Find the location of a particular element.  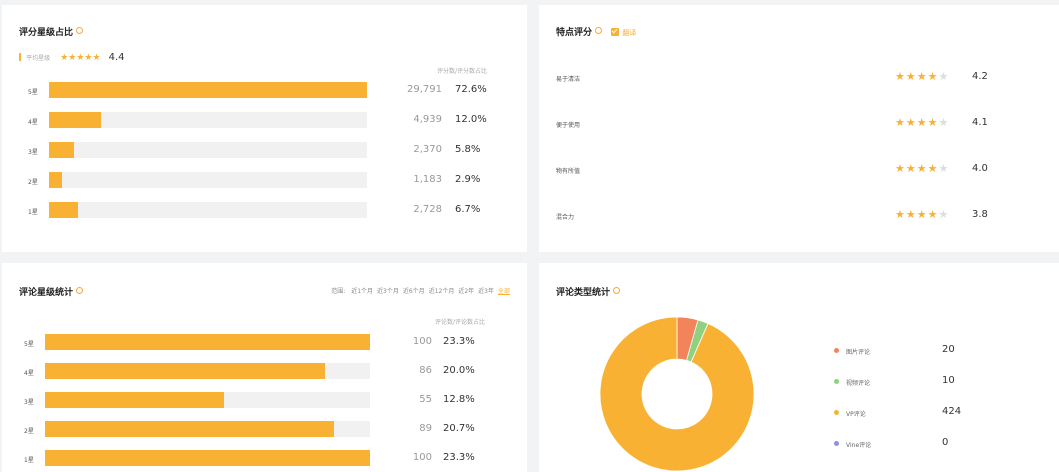

review-percent: 20.7% is located at coordinates (459, 428).